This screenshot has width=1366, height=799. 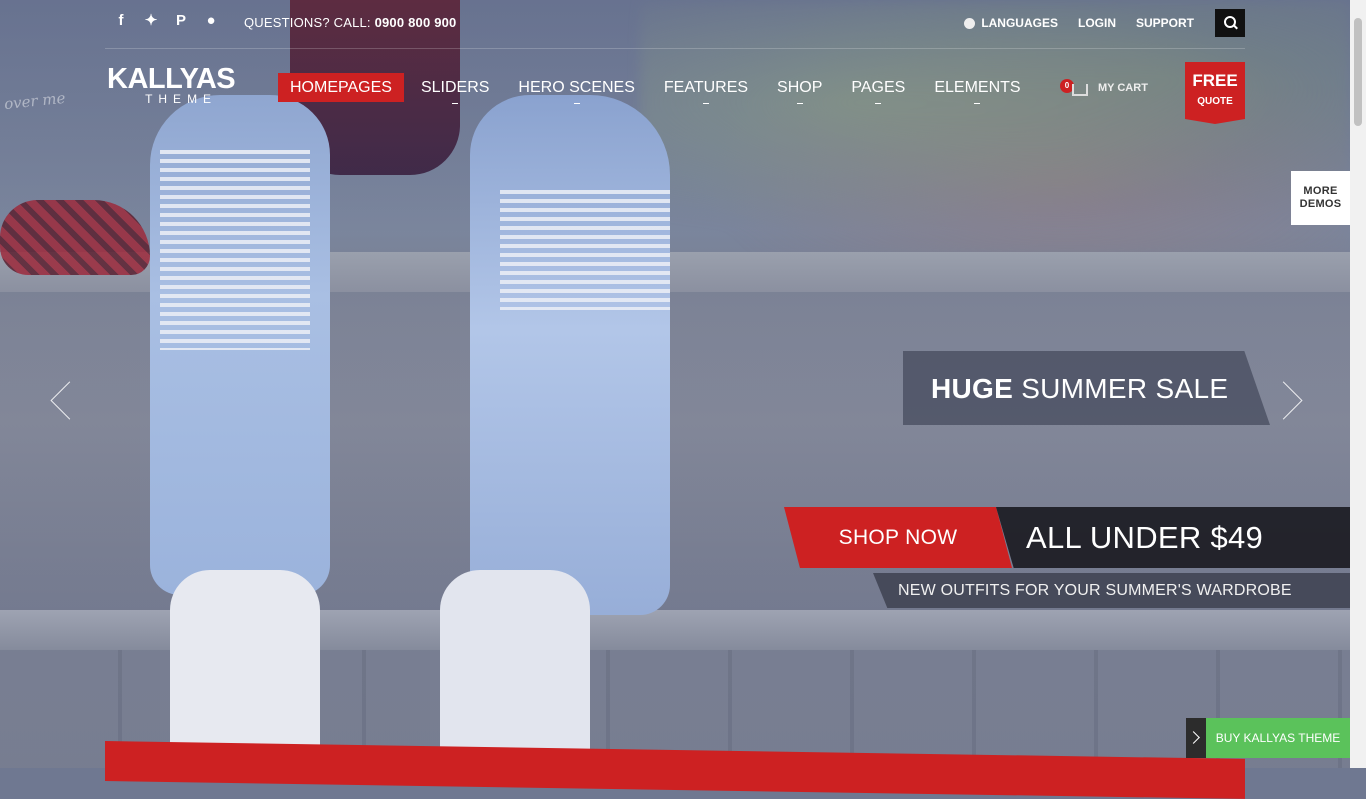 I want to click on pinterest-icon: P, so click(x=181, y=21).